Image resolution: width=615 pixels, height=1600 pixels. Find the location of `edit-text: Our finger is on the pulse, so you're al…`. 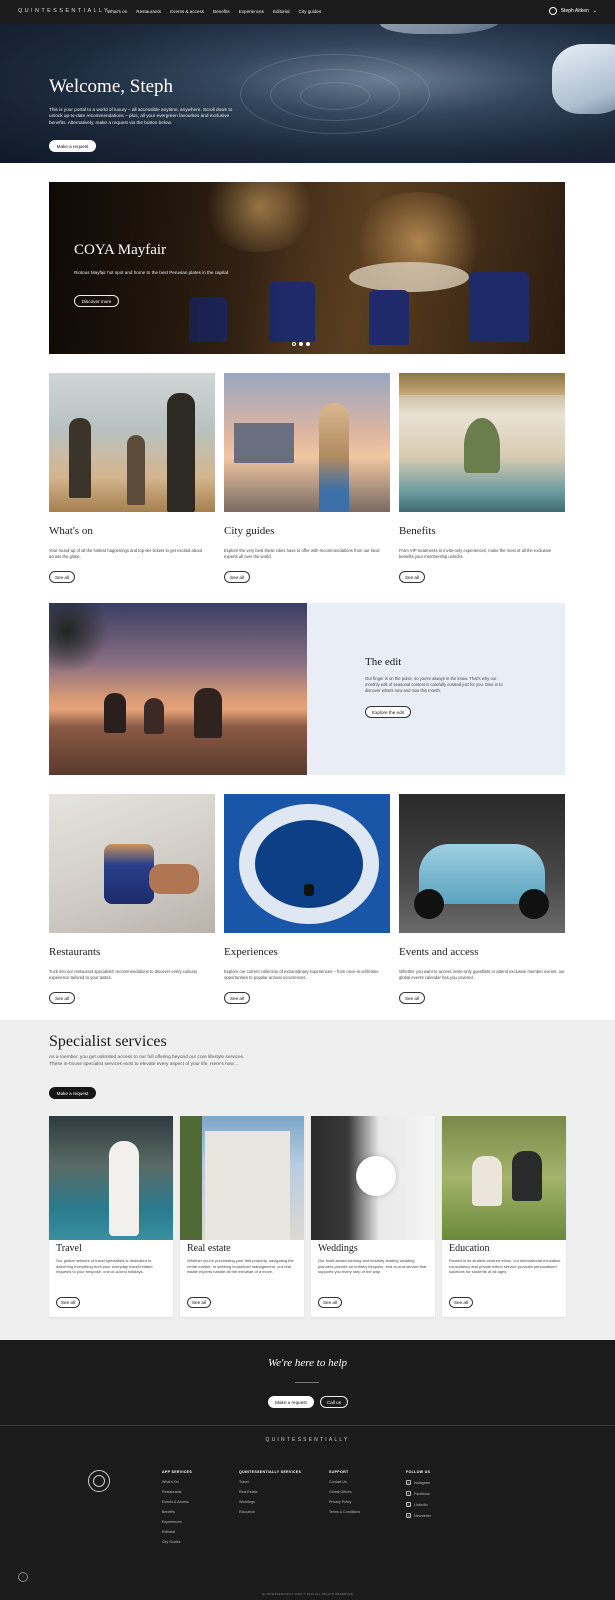

edit-text: Our finger is on the pulse, so you're al… is located at coordinates (434, 684).